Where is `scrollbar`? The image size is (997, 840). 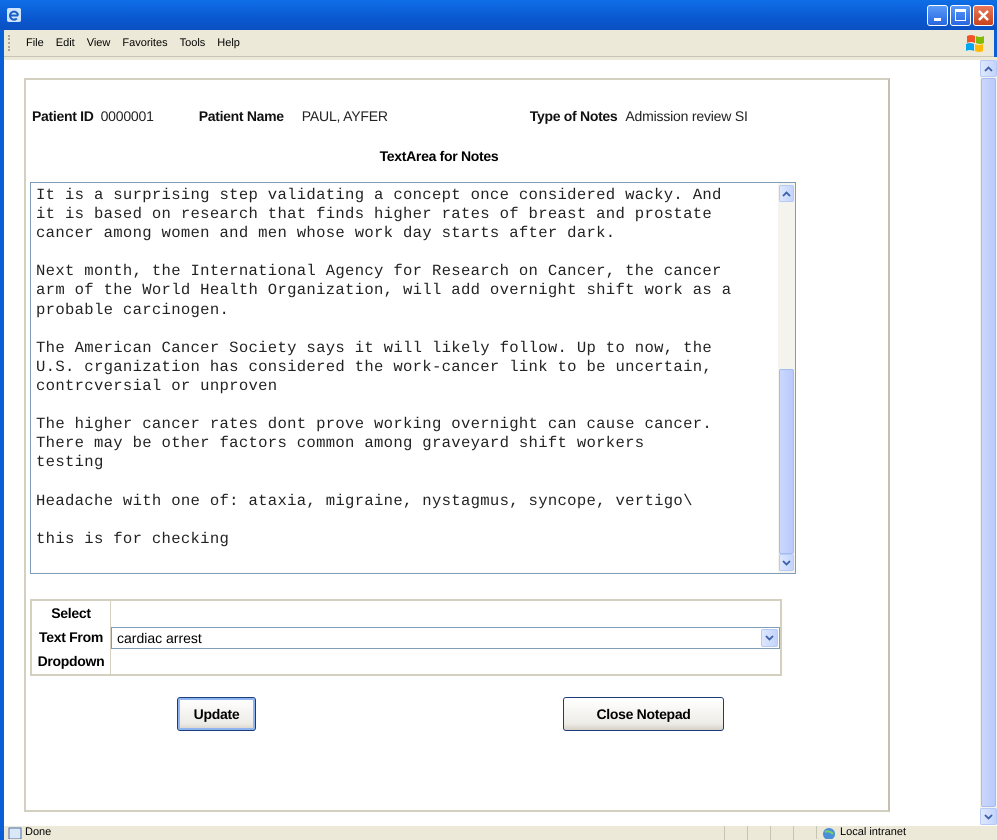 scrollbar is located at coordinates (786, 378).